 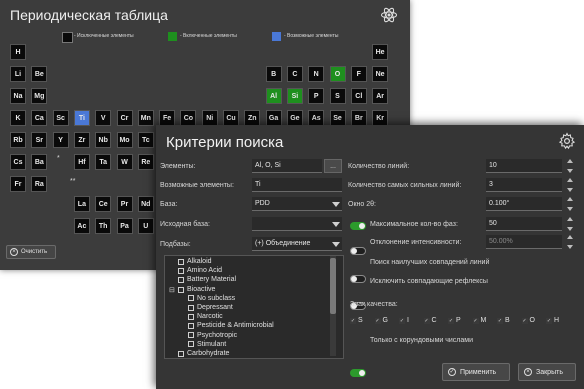 What do you see at coordinates (81, 162) in the screenshot?
I see `element-cell-hf: Hf` at bounding box center [81, 162].